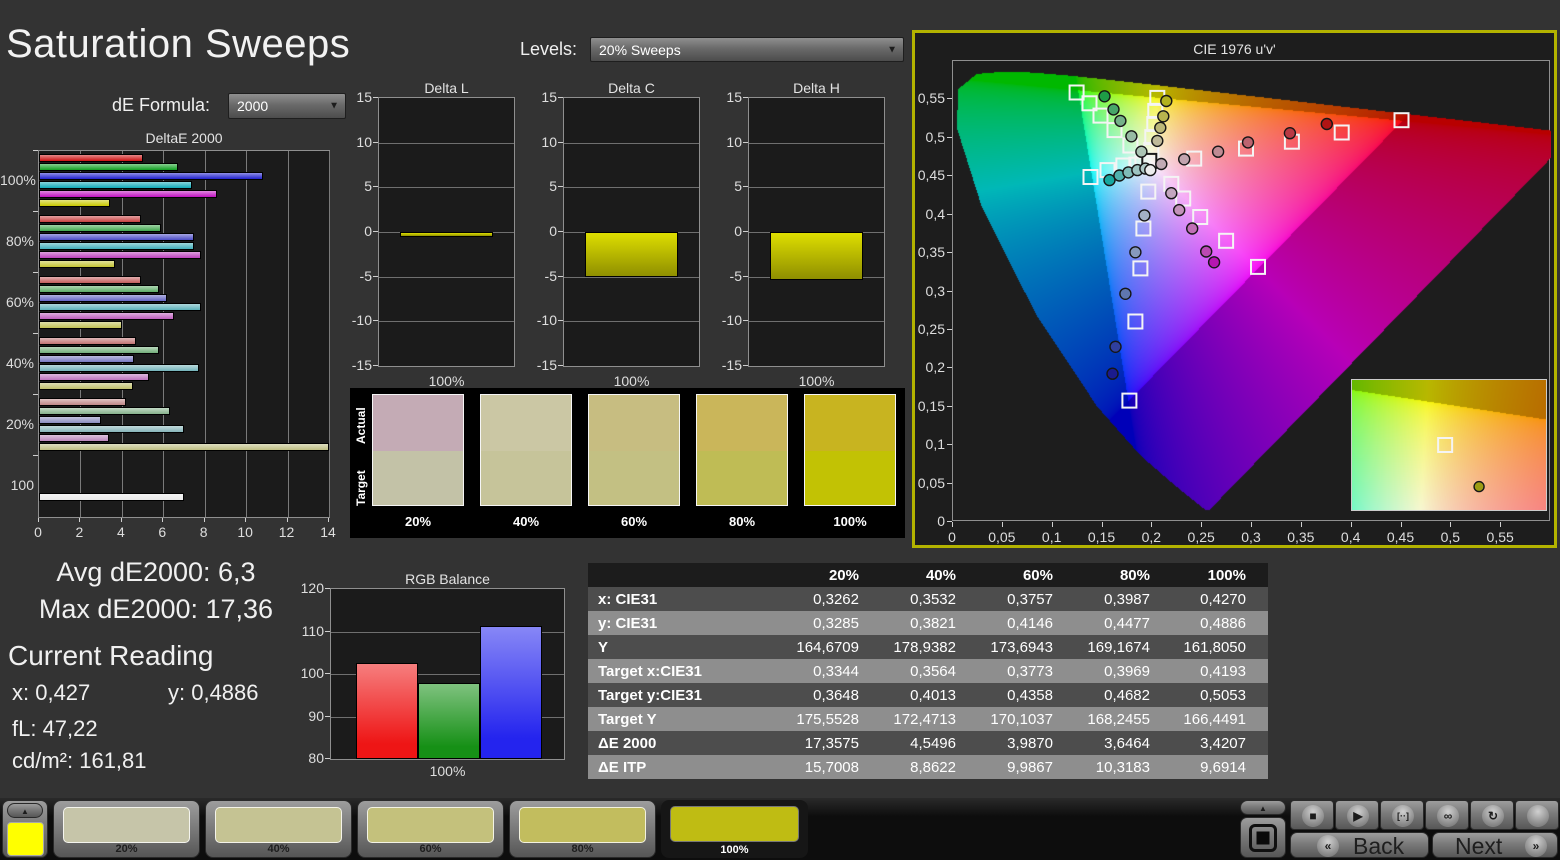 This screenshot has width=1560, height=860. What do you see at coordinates (312, 673) in the screenshot?
I see `rgb-y-tick: 100` at bounding box center [312, 673].